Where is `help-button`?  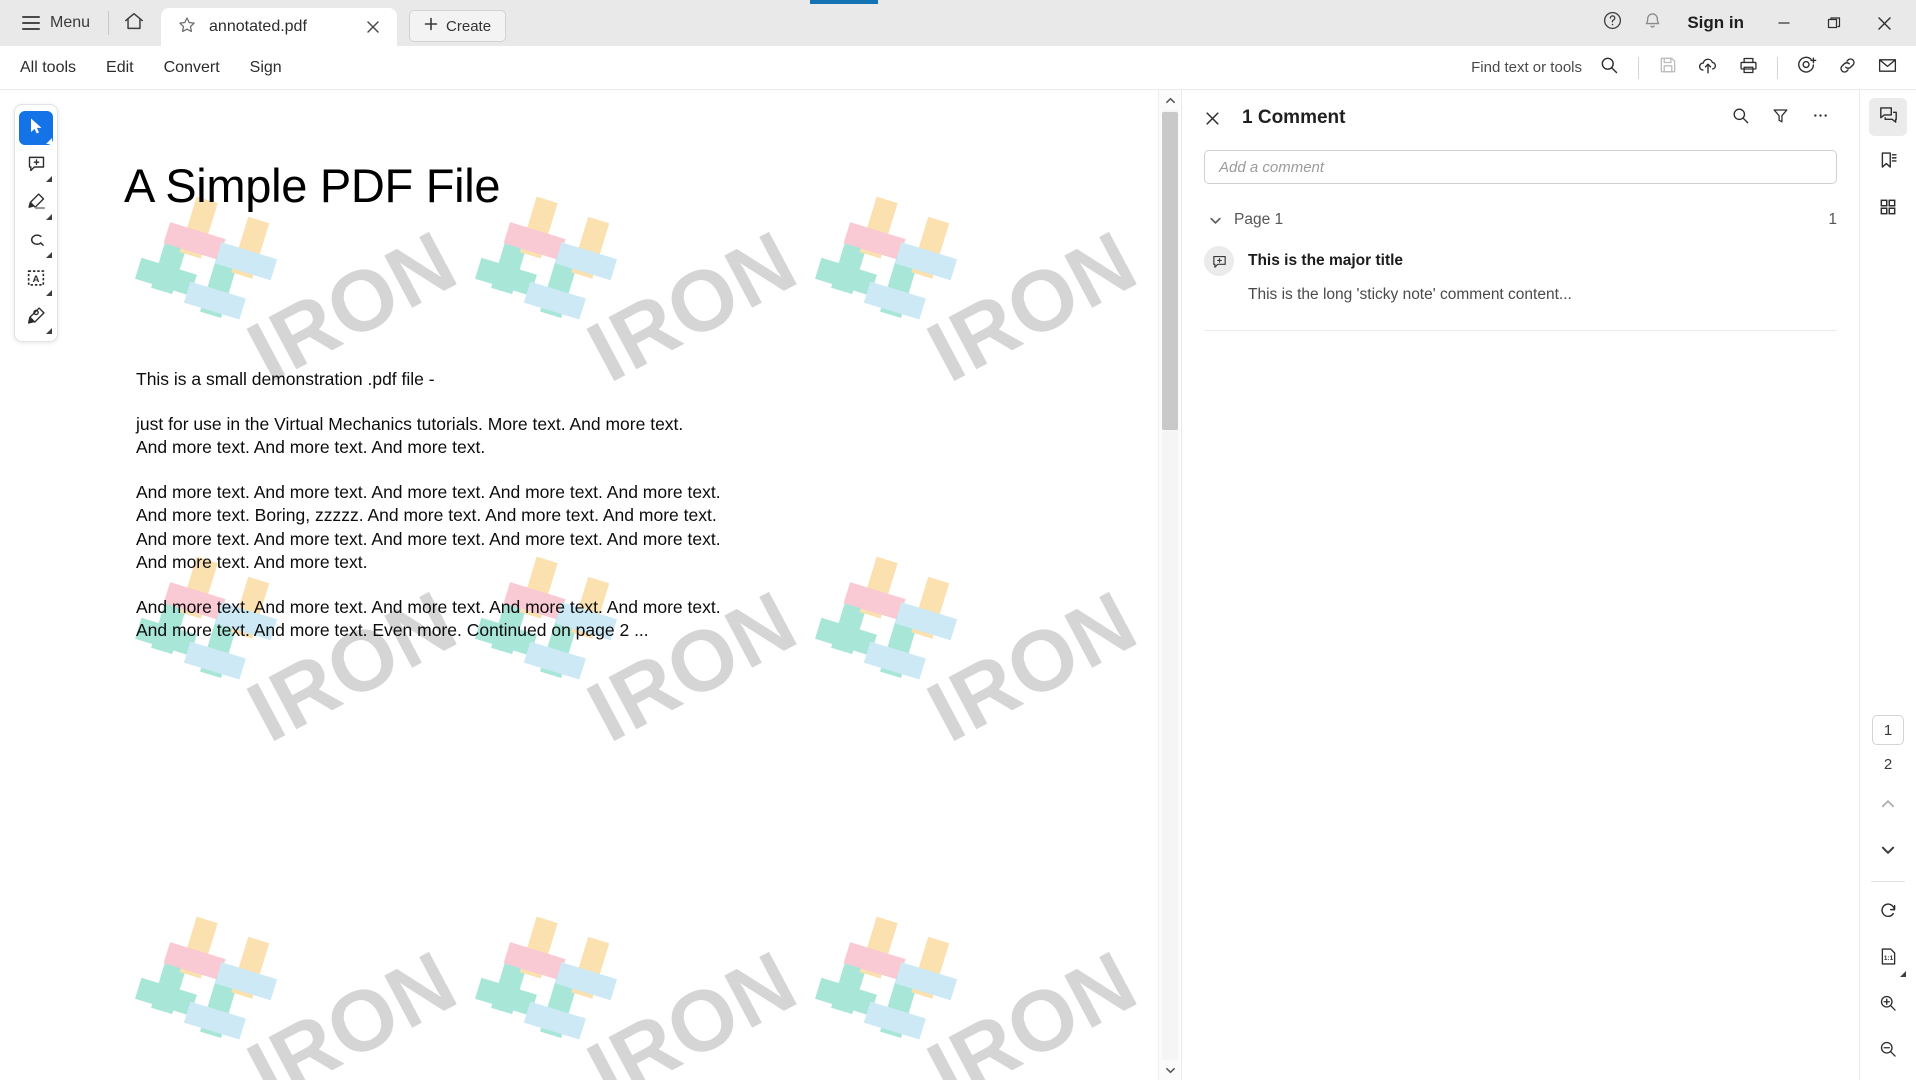
help-button is located at coordinates (1612, 23).